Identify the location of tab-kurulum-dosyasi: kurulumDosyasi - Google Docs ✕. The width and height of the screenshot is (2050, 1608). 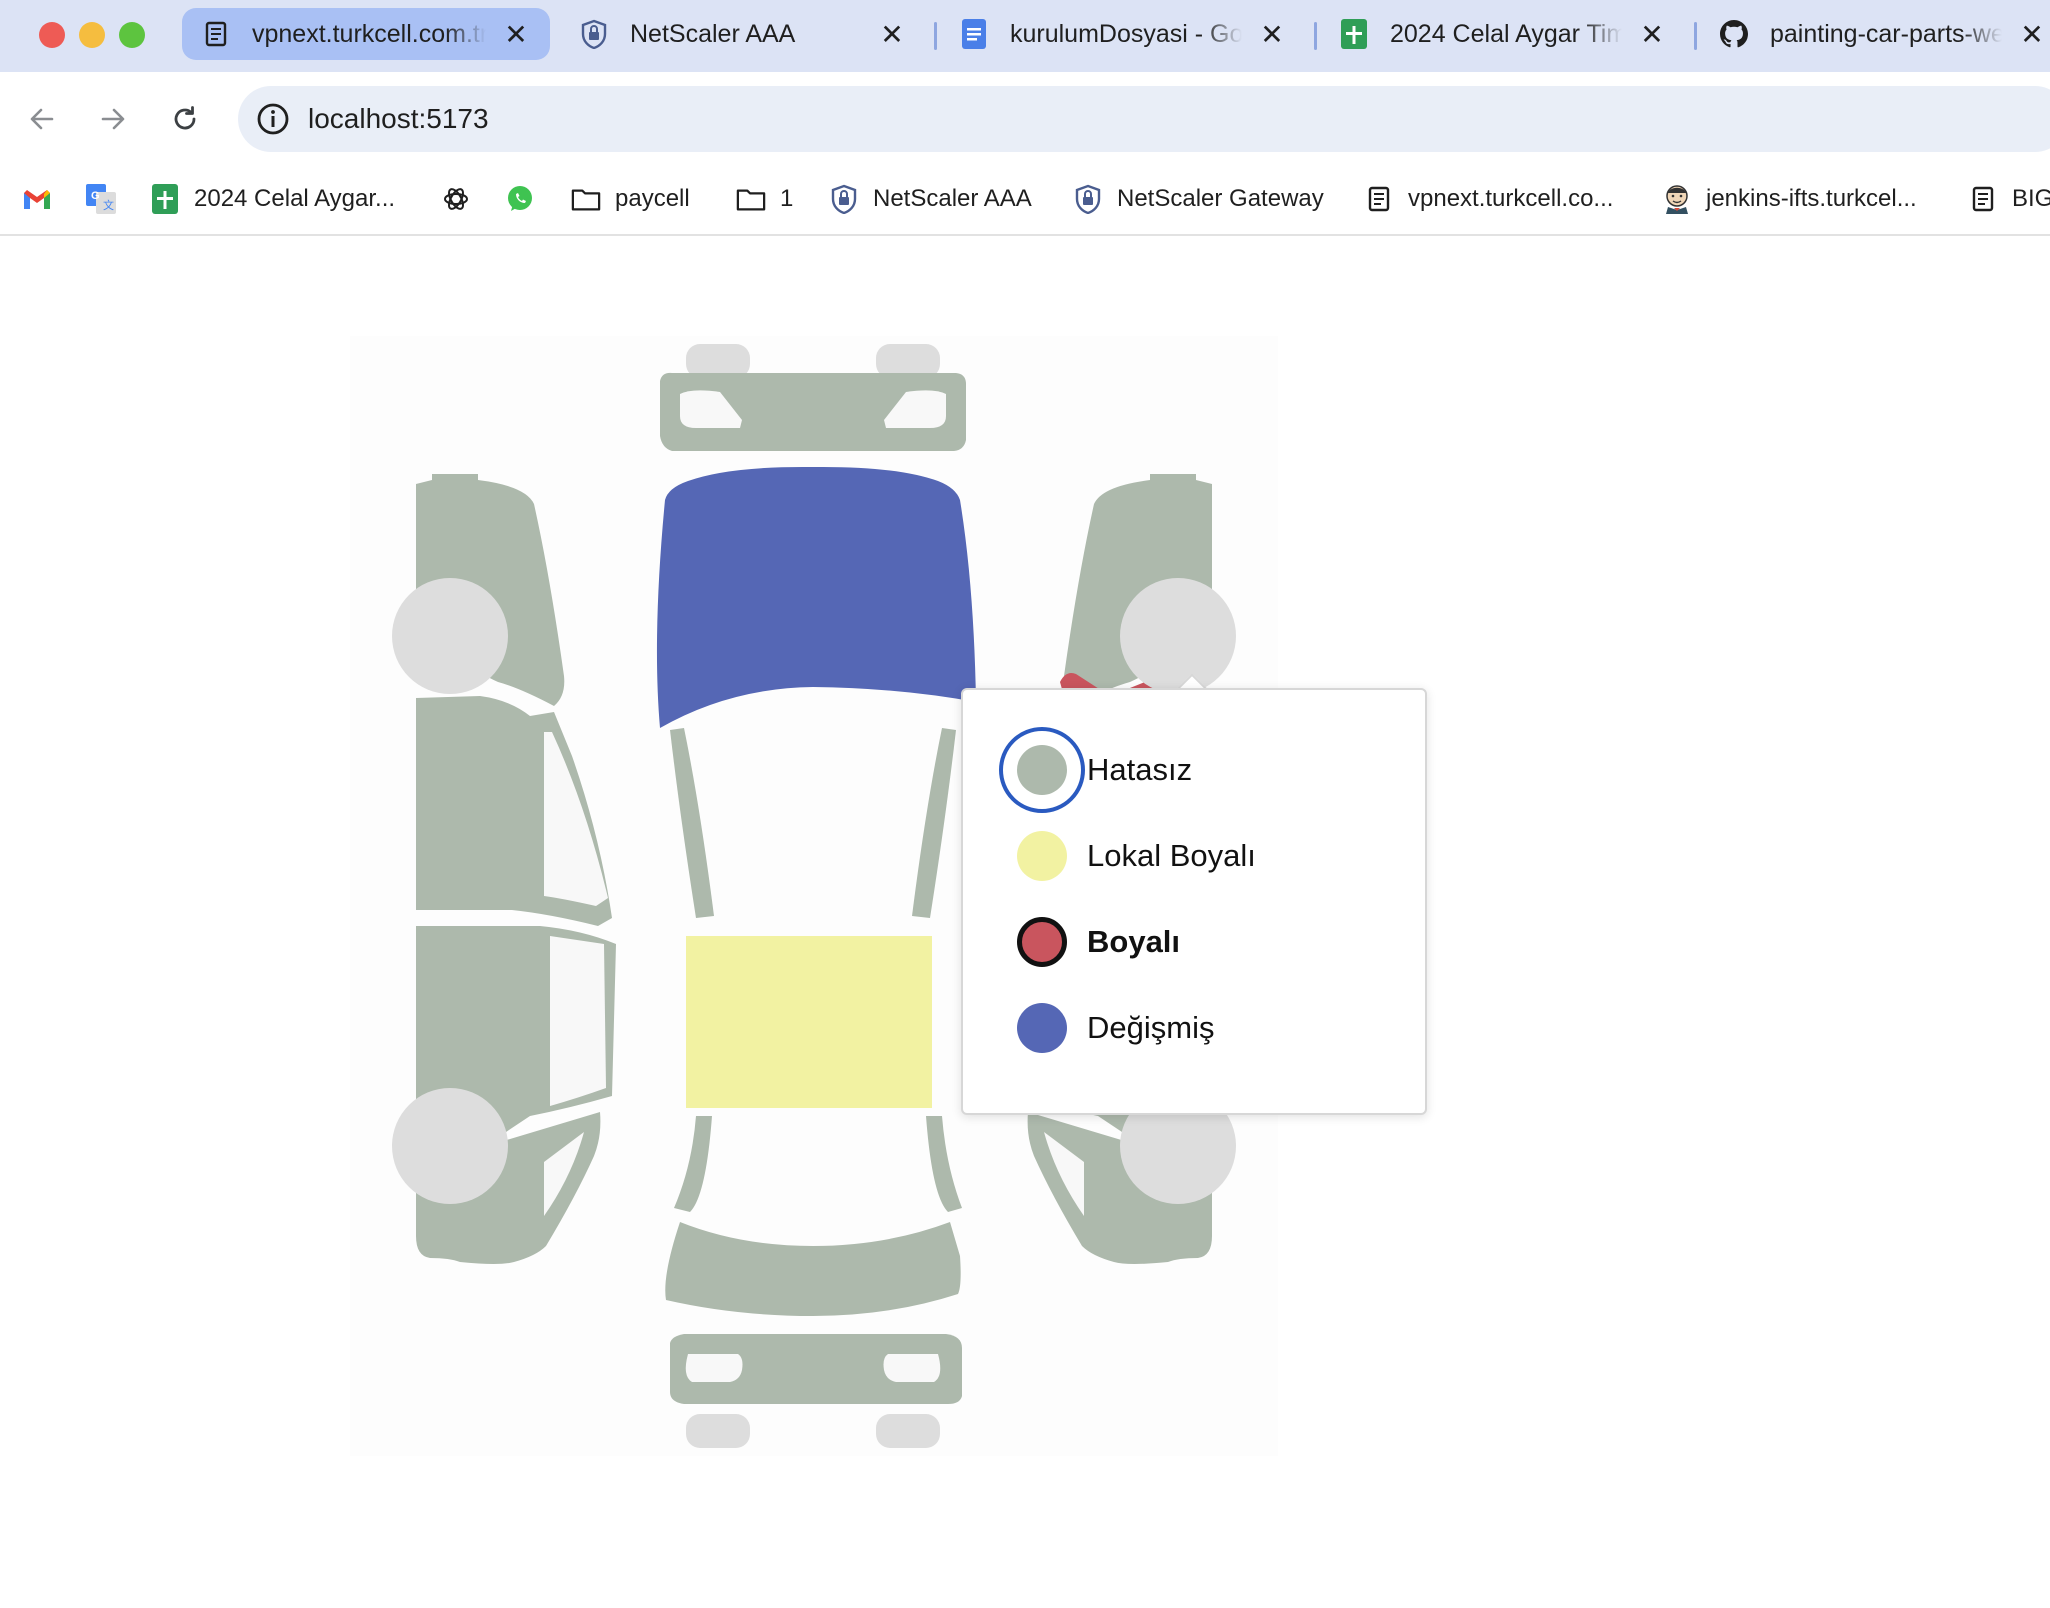
(1123, 34).